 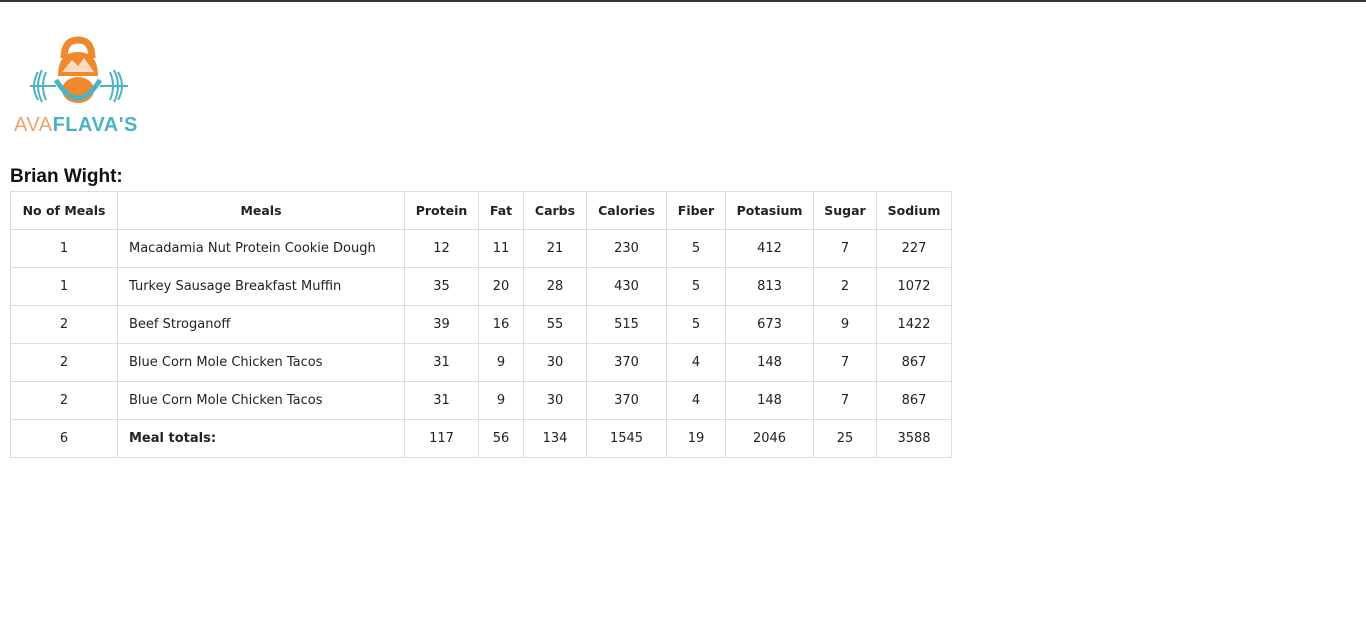 What do you see at coordinates (441, 210) in the screenshot?
I see `header-protein: Protein` at bounding box center [441, 210].